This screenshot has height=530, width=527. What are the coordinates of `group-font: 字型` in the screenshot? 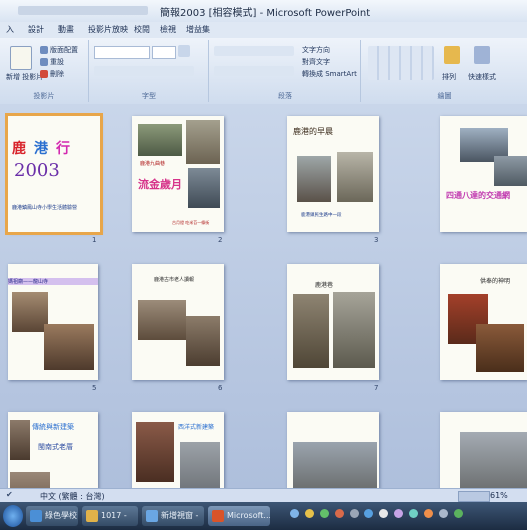 It's located at (149, 71).